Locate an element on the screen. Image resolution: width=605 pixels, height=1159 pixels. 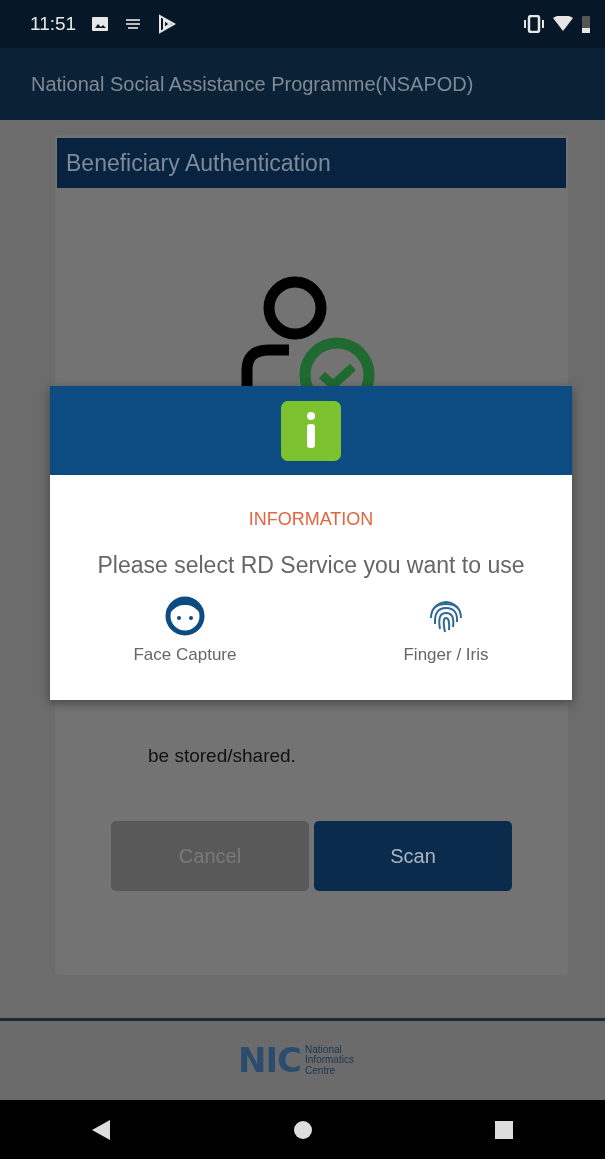
consent-text: be stored/shared. is located at coordinates (222, 756).